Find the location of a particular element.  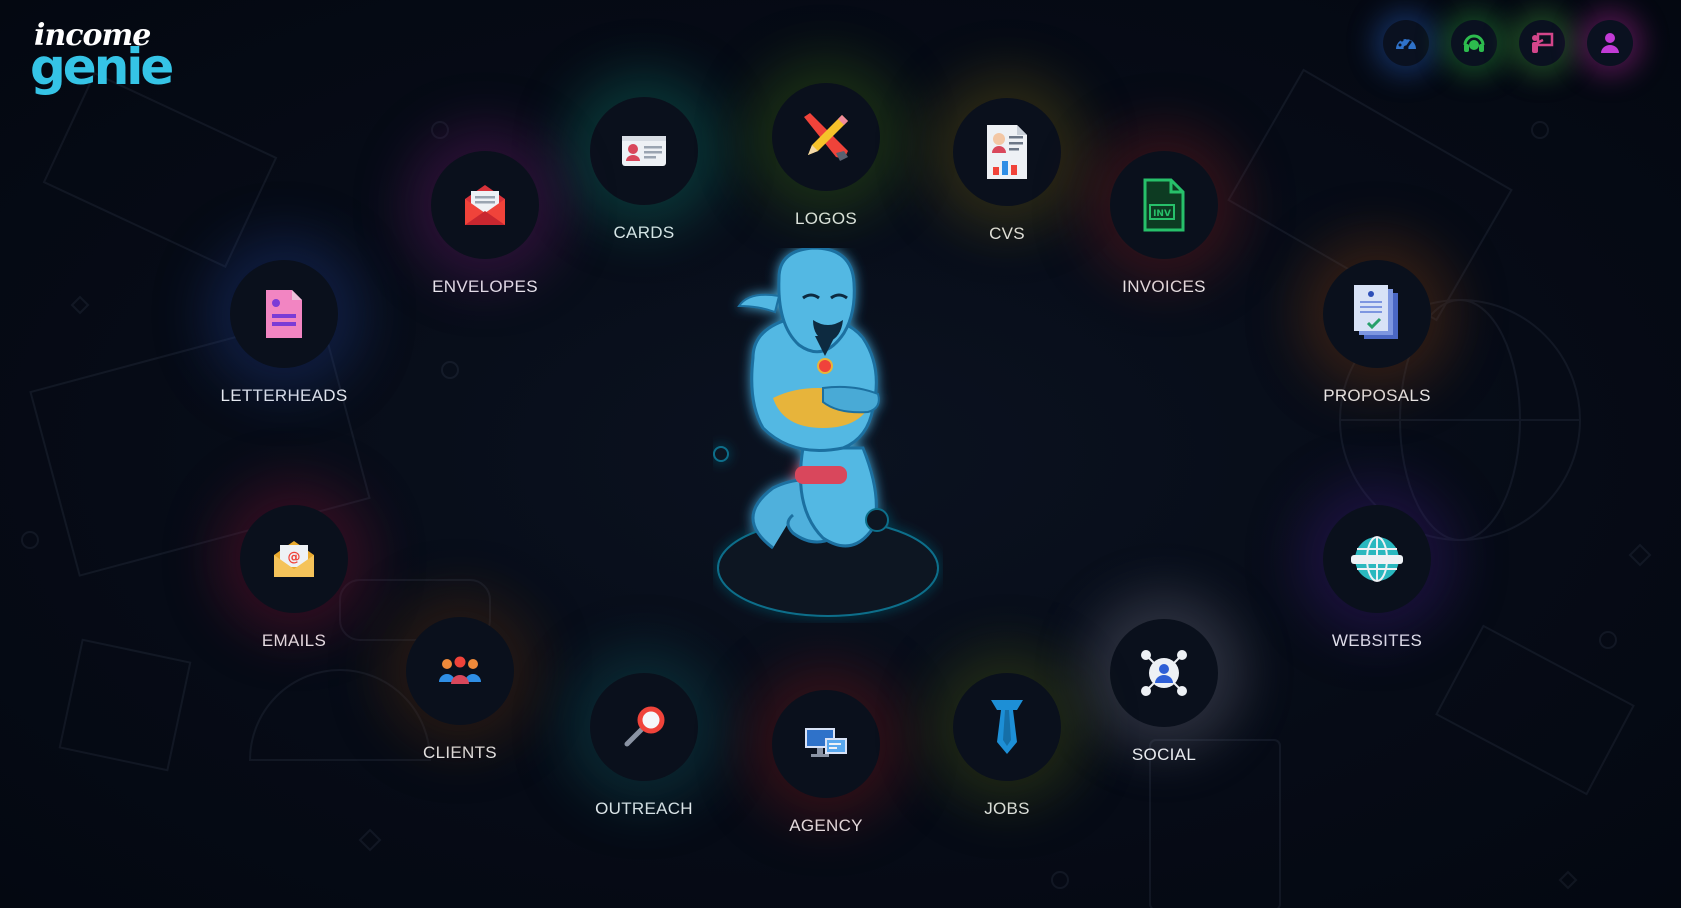

people-icon is located at coordinates (460, 670).